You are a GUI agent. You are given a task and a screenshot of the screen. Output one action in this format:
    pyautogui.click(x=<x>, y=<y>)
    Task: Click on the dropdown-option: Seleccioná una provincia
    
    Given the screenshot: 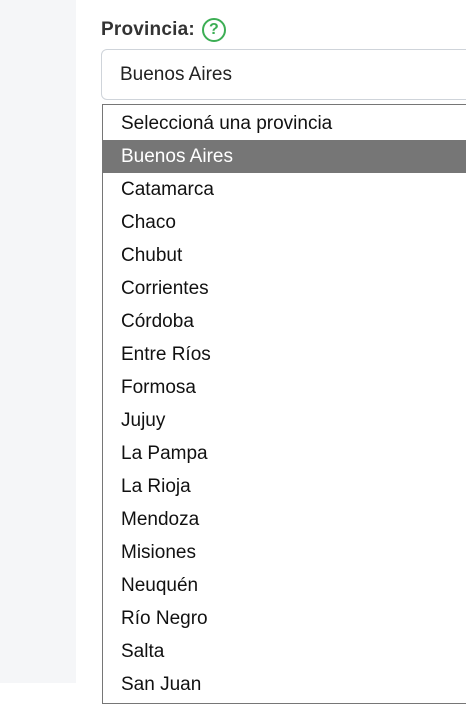 What is the action you would take?
    pyautogui.click(x=284, y=123)
    